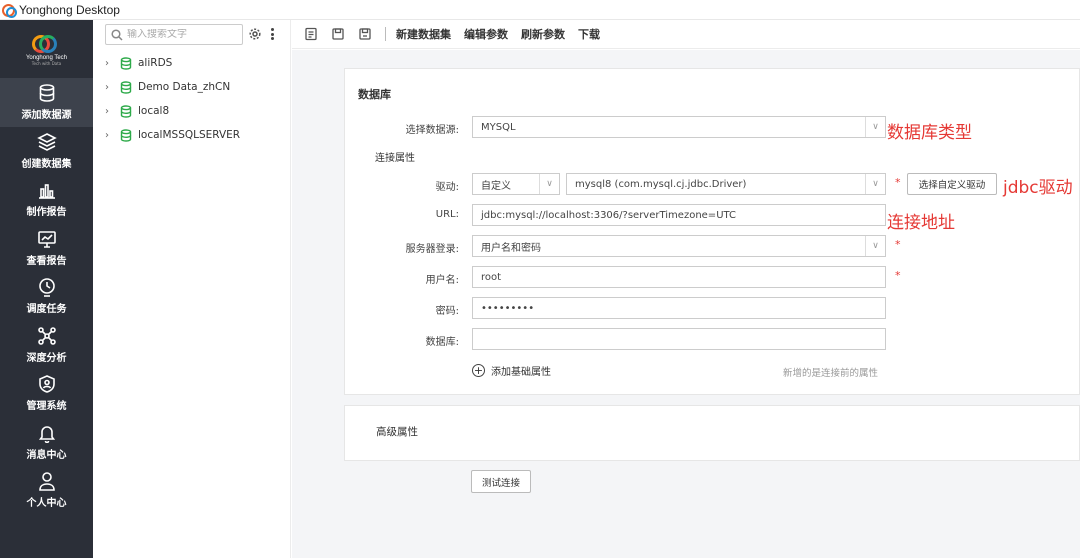 Image resolution: width=1080 pixels, height=558 pixels. Describe the element at coordinates (589, 34) in the screenshot. I see `download-button: 下载` at that location.